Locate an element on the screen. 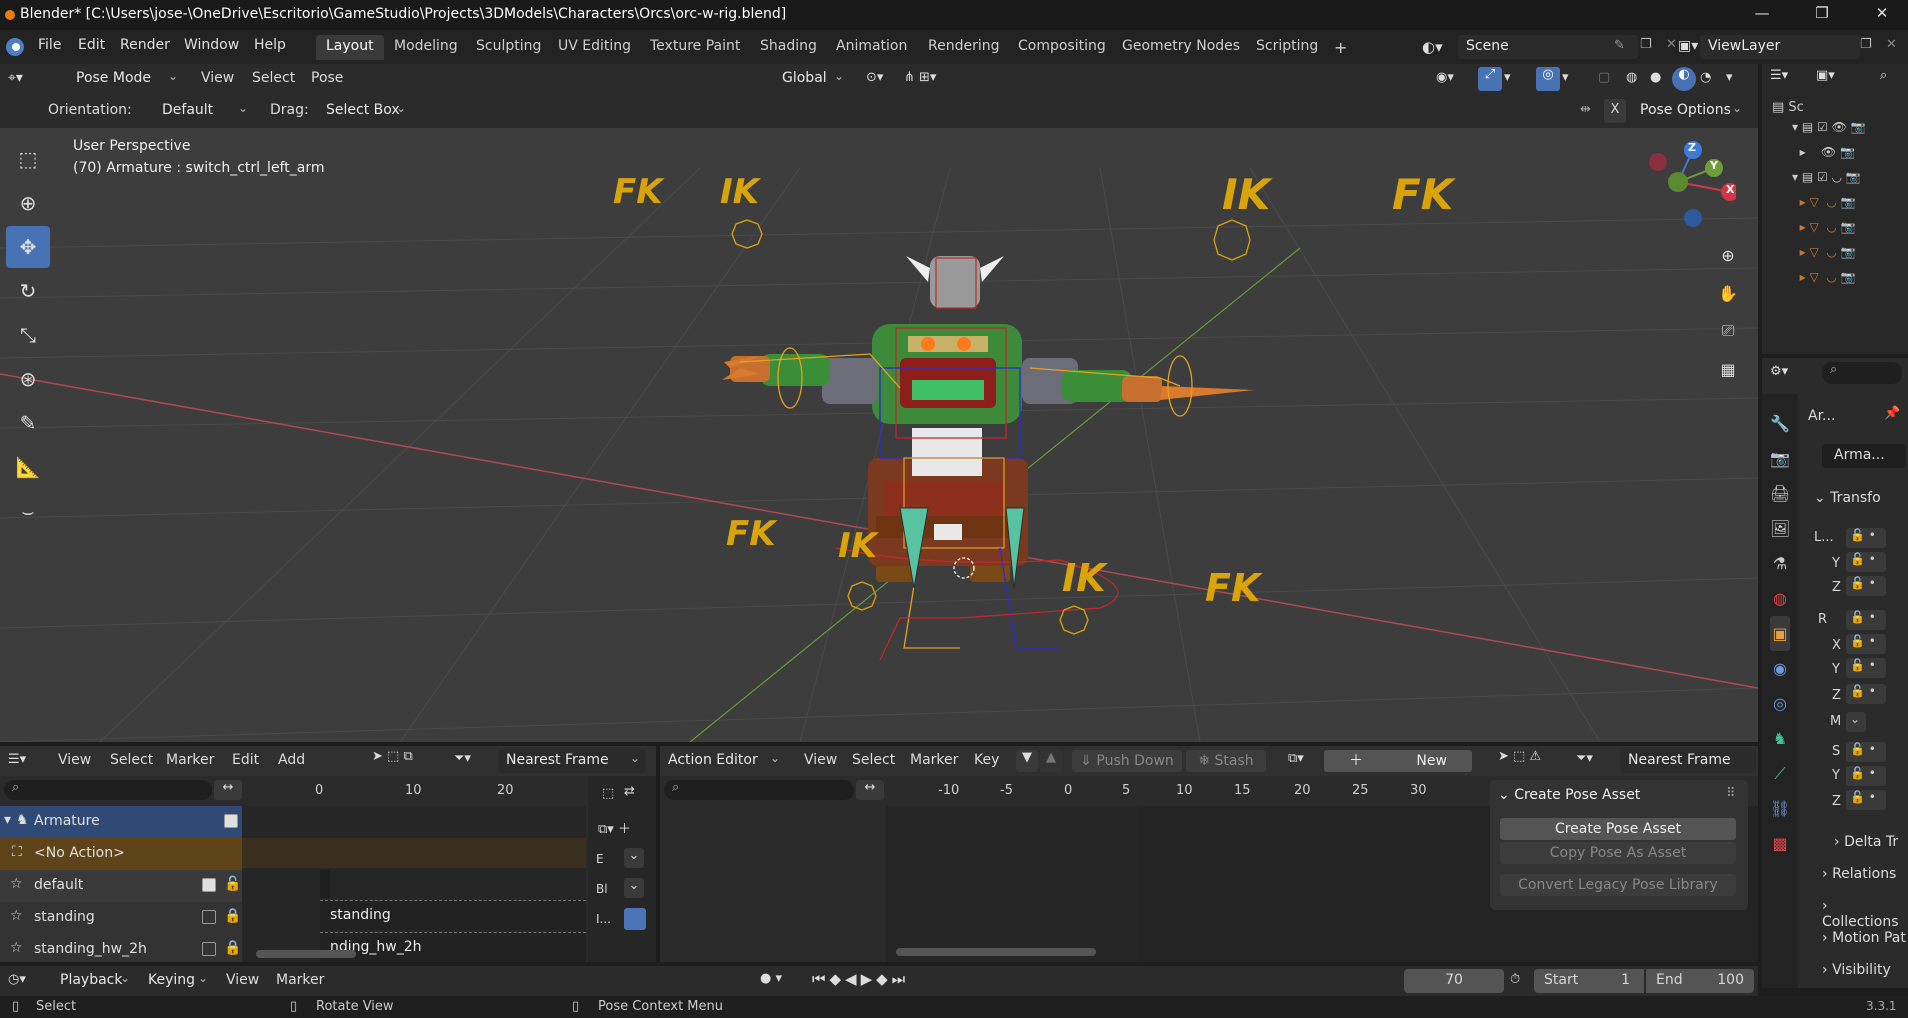 The width and height of the screenshot is (1908, 1018). overlays-dropdown-icon: ▾ is located at coordinates (1565, 77).